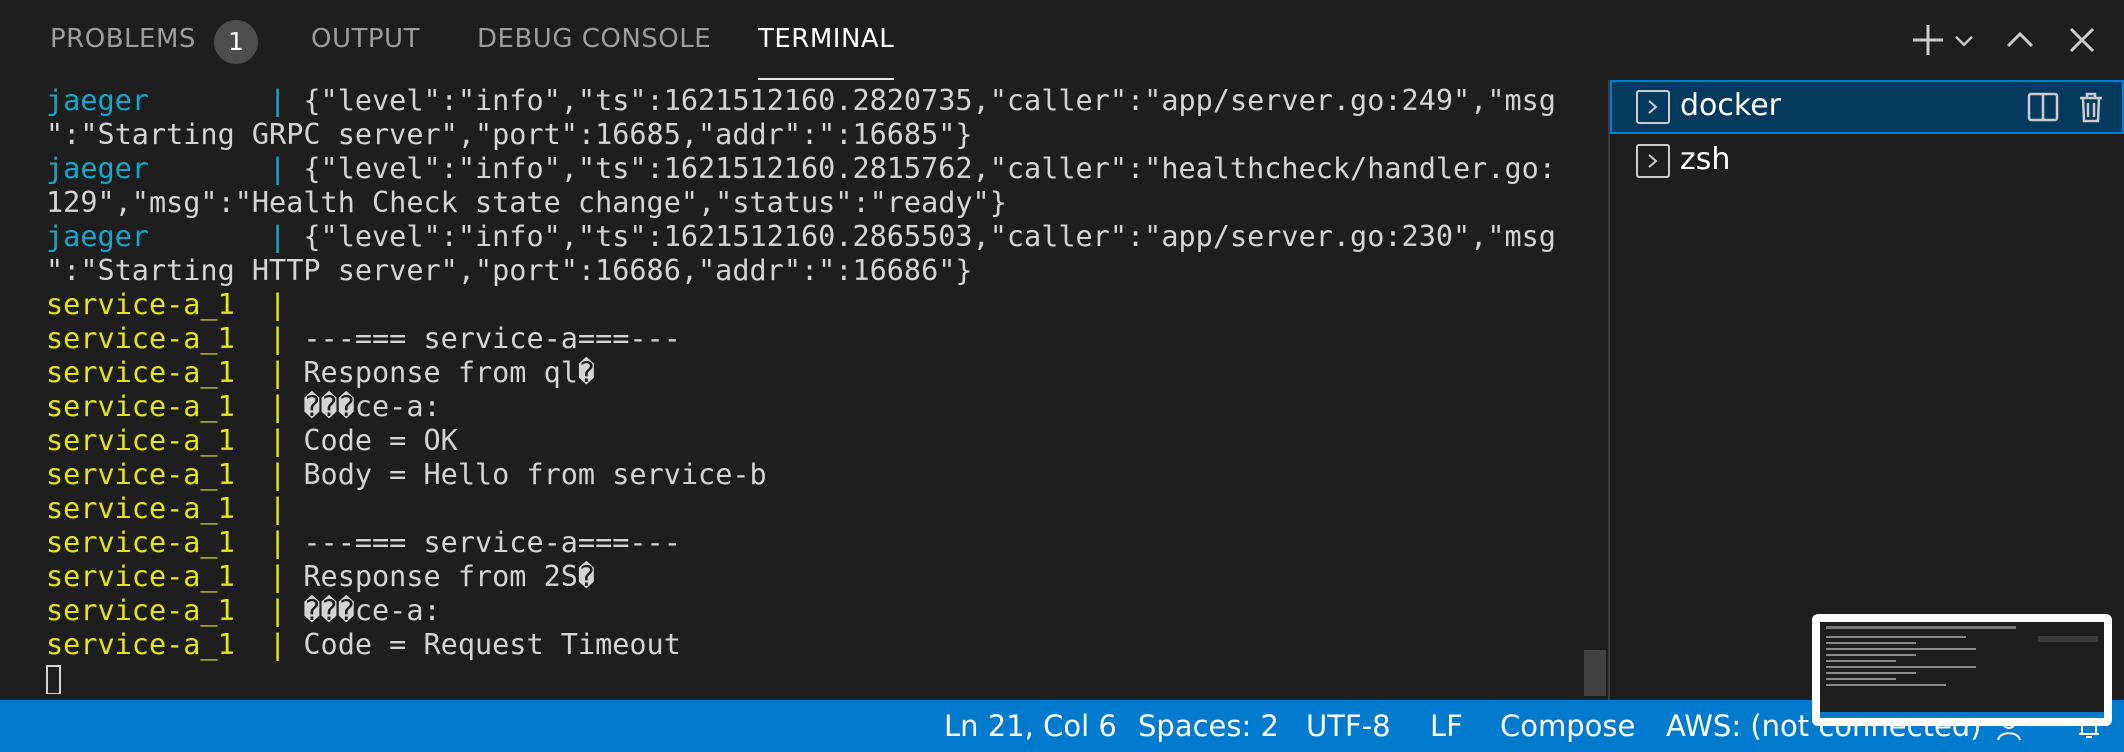 The height and width of the screenshot is (752, 2124). I want to click on tab-problems: PROBLEMS, so click(123, 52).